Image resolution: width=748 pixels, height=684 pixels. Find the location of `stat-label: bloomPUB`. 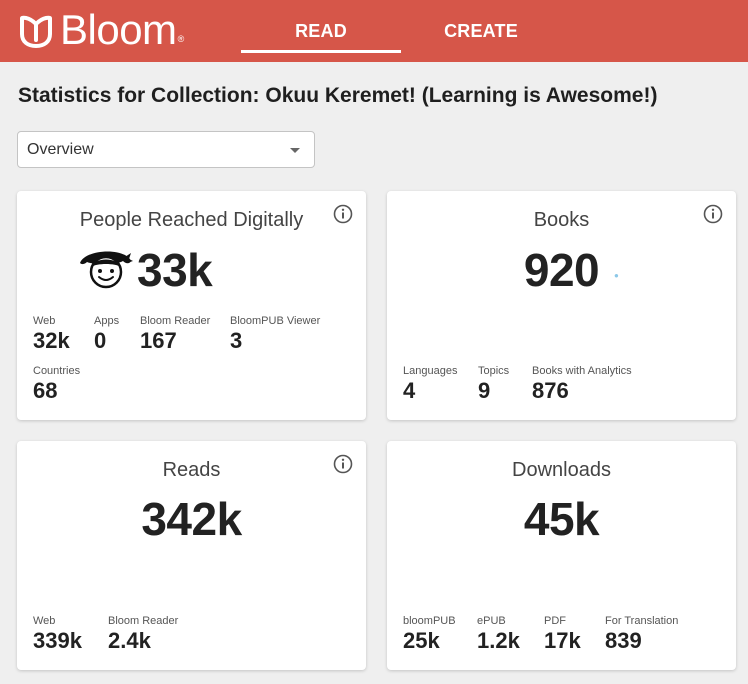

stat-label: bloomPUB is located at coordinates (429, 621).